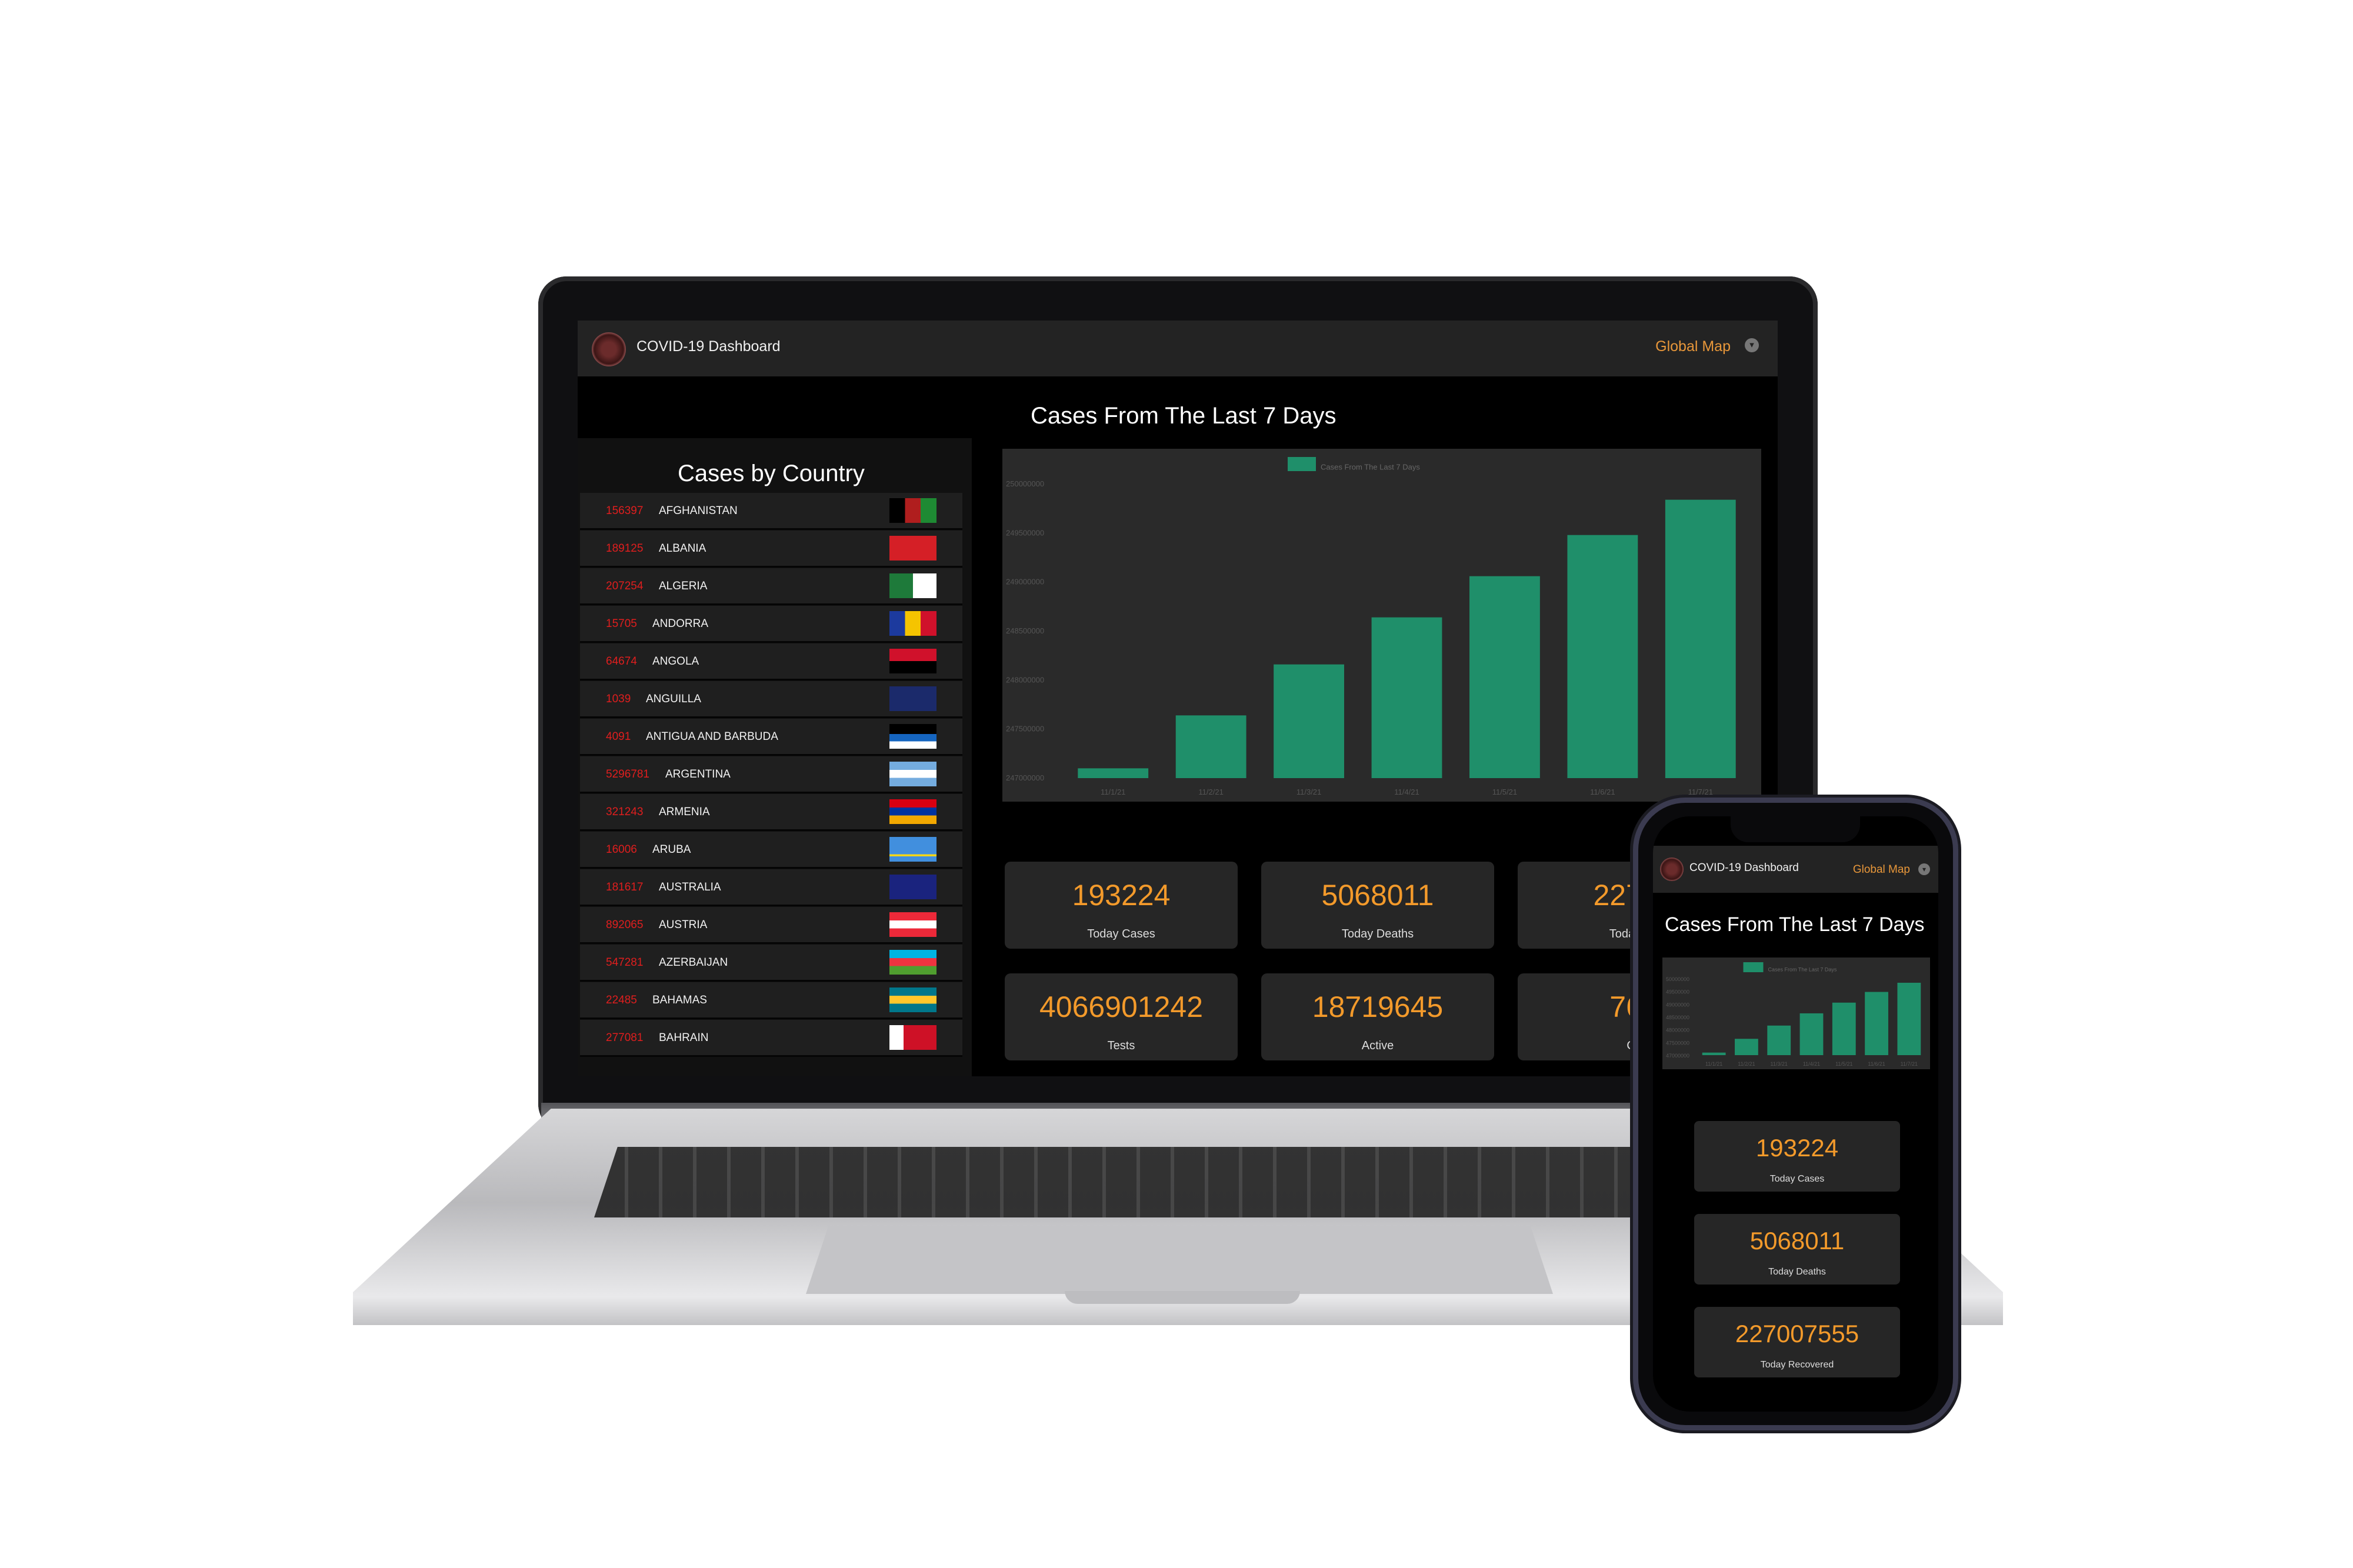 The image size is (2353, 1568). Describe the element at coordinates (771, 473) in the screenshot. I see `countries-title: Cases by Country` at that location.